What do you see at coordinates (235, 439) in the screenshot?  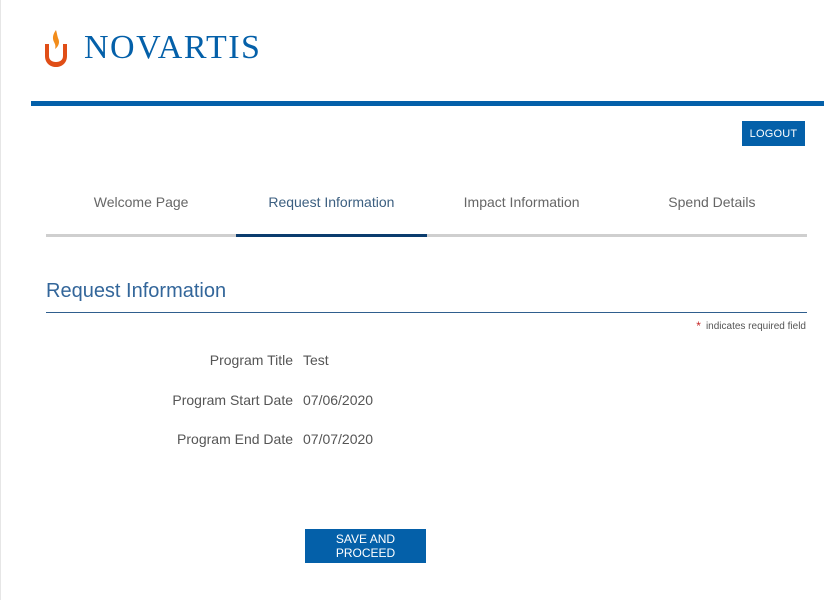 I see `field-label: Program End Date` at bounding box center [235, 439].